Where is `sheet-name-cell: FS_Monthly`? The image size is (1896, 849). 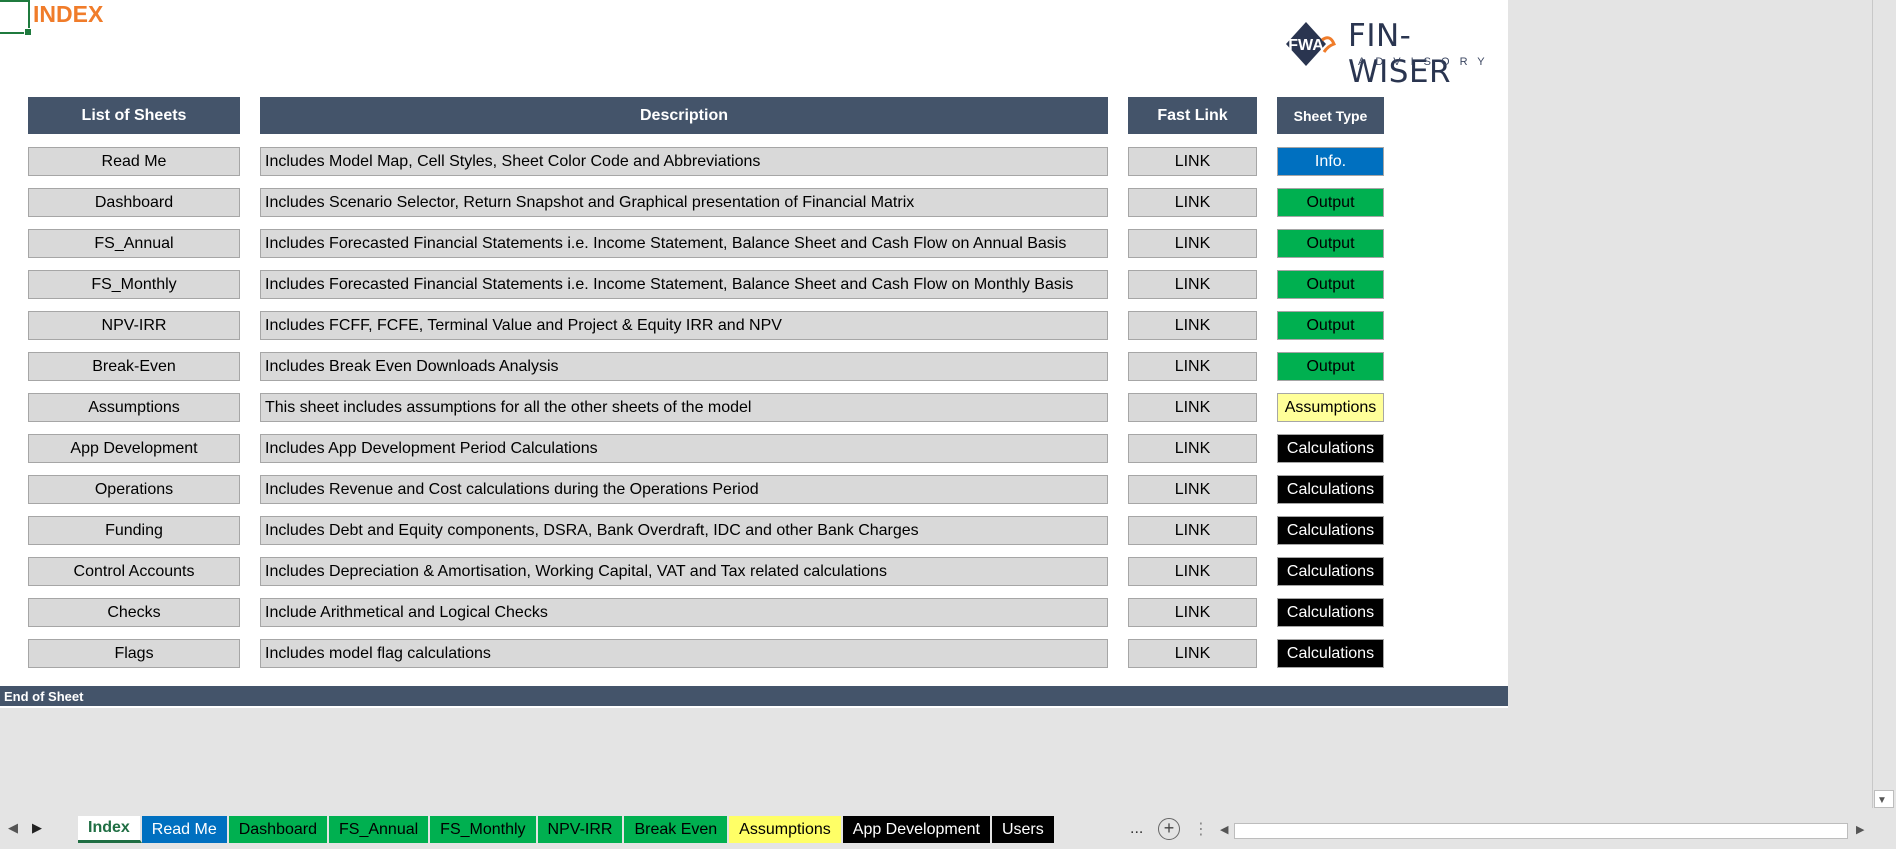 sheet-name-cell: FS_Monthly is located at coordinates (134, 284).